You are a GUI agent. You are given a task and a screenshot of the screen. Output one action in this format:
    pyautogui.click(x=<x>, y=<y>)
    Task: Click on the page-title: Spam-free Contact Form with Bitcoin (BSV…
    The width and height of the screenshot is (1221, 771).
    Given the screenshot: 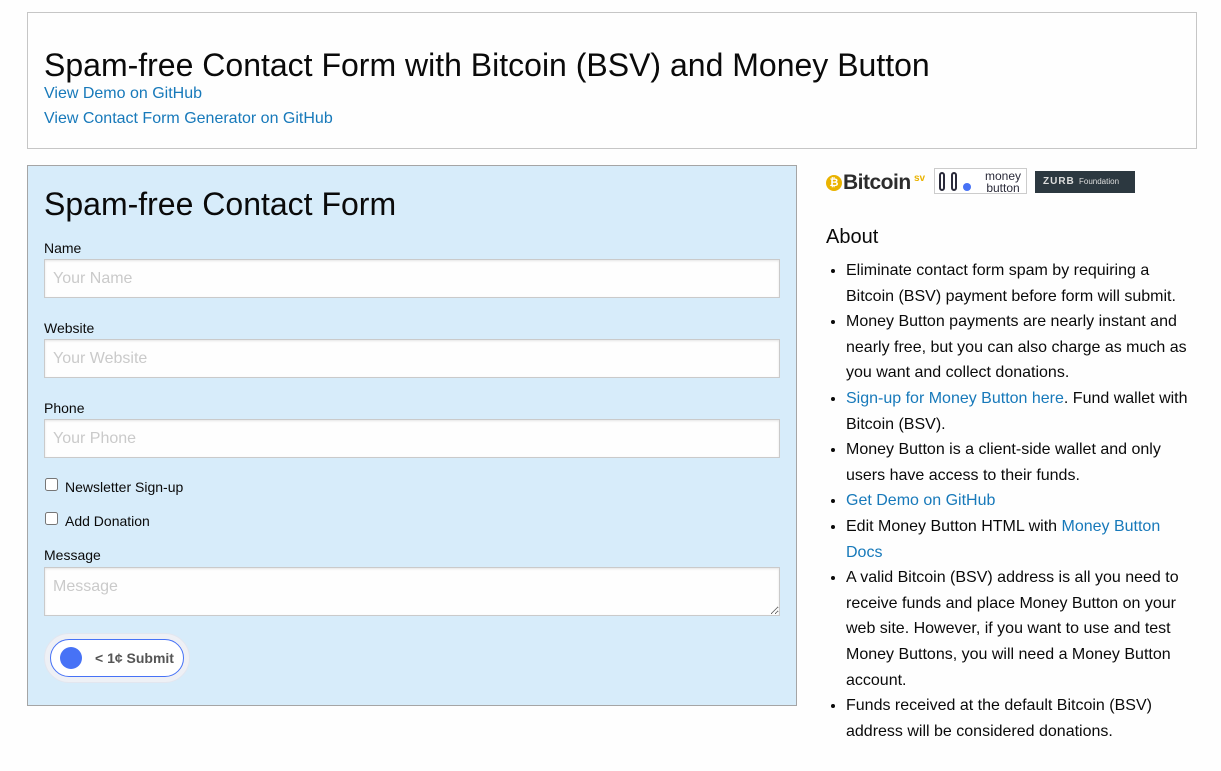 What is the action you would take?
    pyautogui.click(x=487, y=65)
    